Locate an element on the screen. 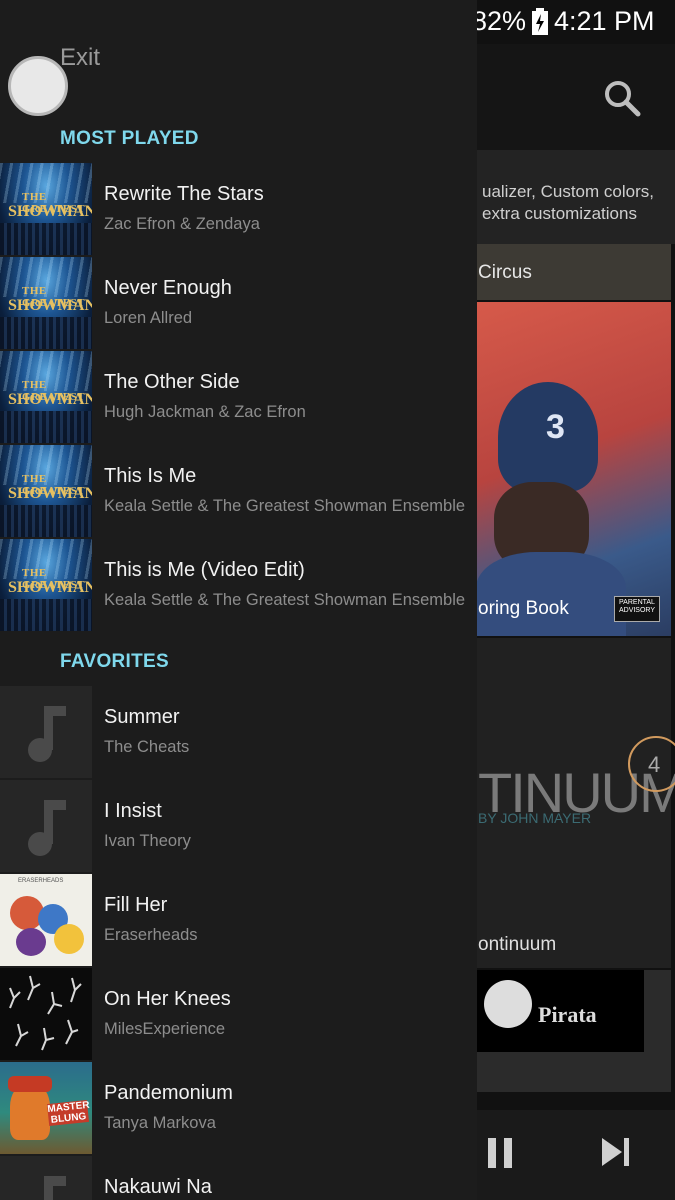 The image size is (675, 1200). avatar is located at coordinates (38, 86).